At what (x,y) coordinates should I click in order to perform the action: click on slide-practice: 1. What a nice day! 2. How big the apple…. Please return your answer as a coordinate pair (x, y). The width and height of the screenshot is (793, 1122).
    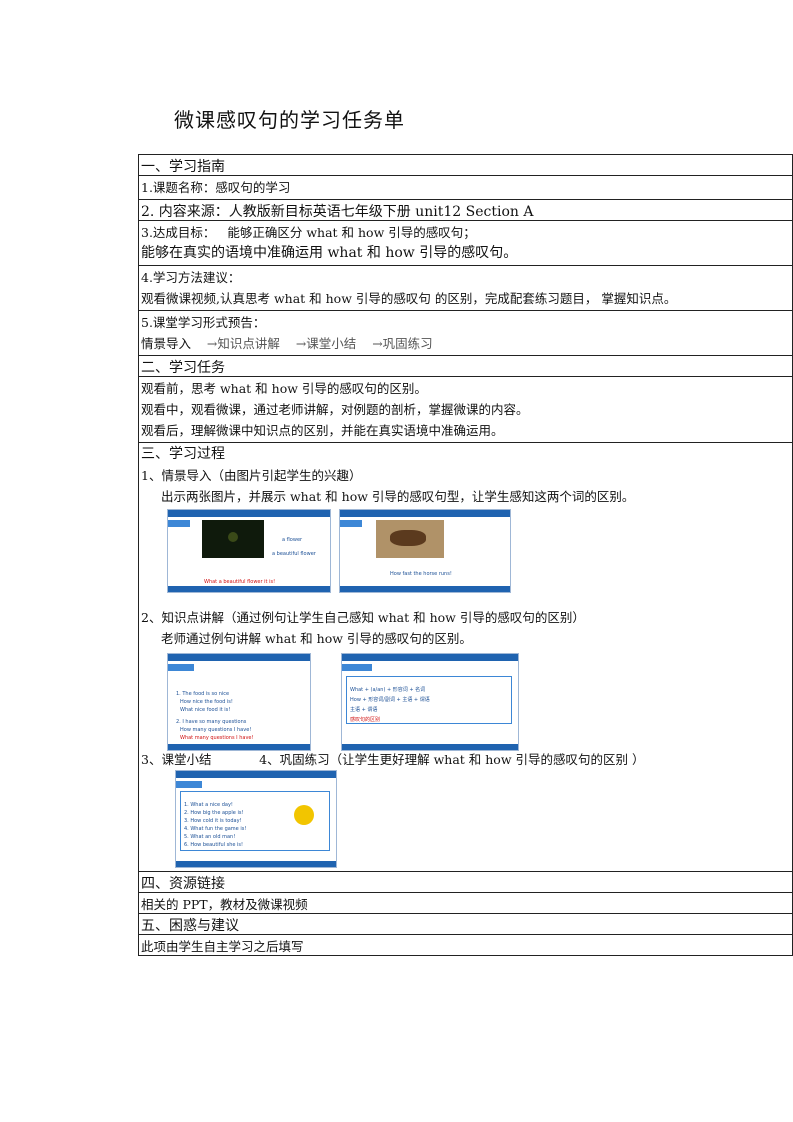
    Looking at the image, I should click on (256, 819).